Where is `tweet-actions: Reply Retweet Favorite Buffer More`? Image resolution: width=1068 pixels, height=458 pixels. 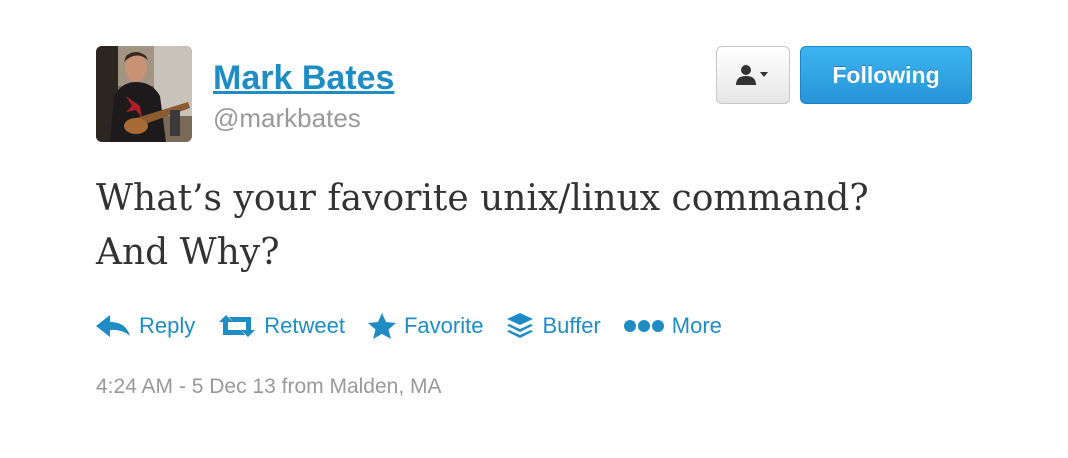 tweet-actions: Reply Retweet Favorite Buffer More is located at coordinates (420, 326).